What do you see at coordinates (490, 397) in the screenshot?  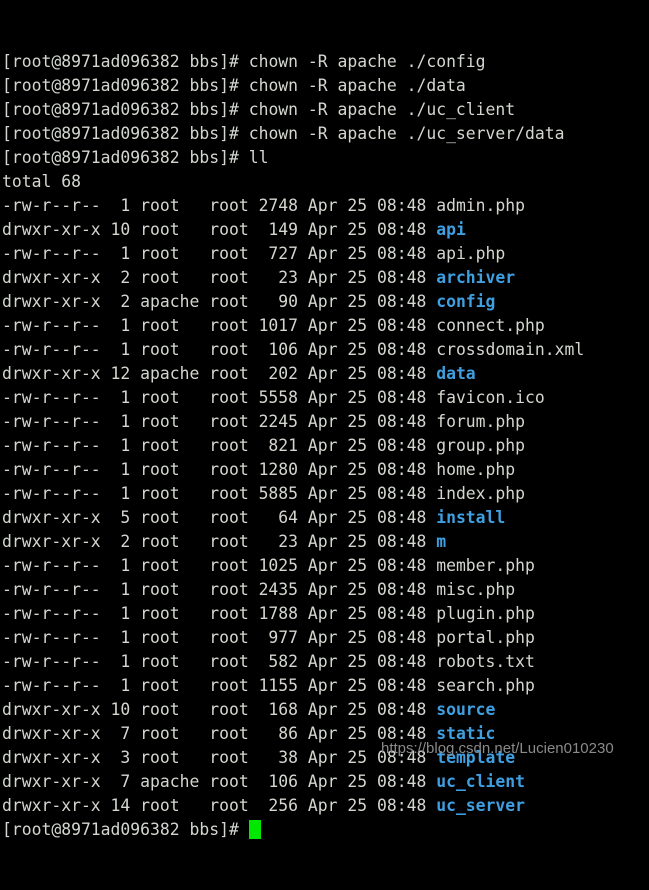 I see `file-name: favicon.ico` at bounding box center [490, 397].